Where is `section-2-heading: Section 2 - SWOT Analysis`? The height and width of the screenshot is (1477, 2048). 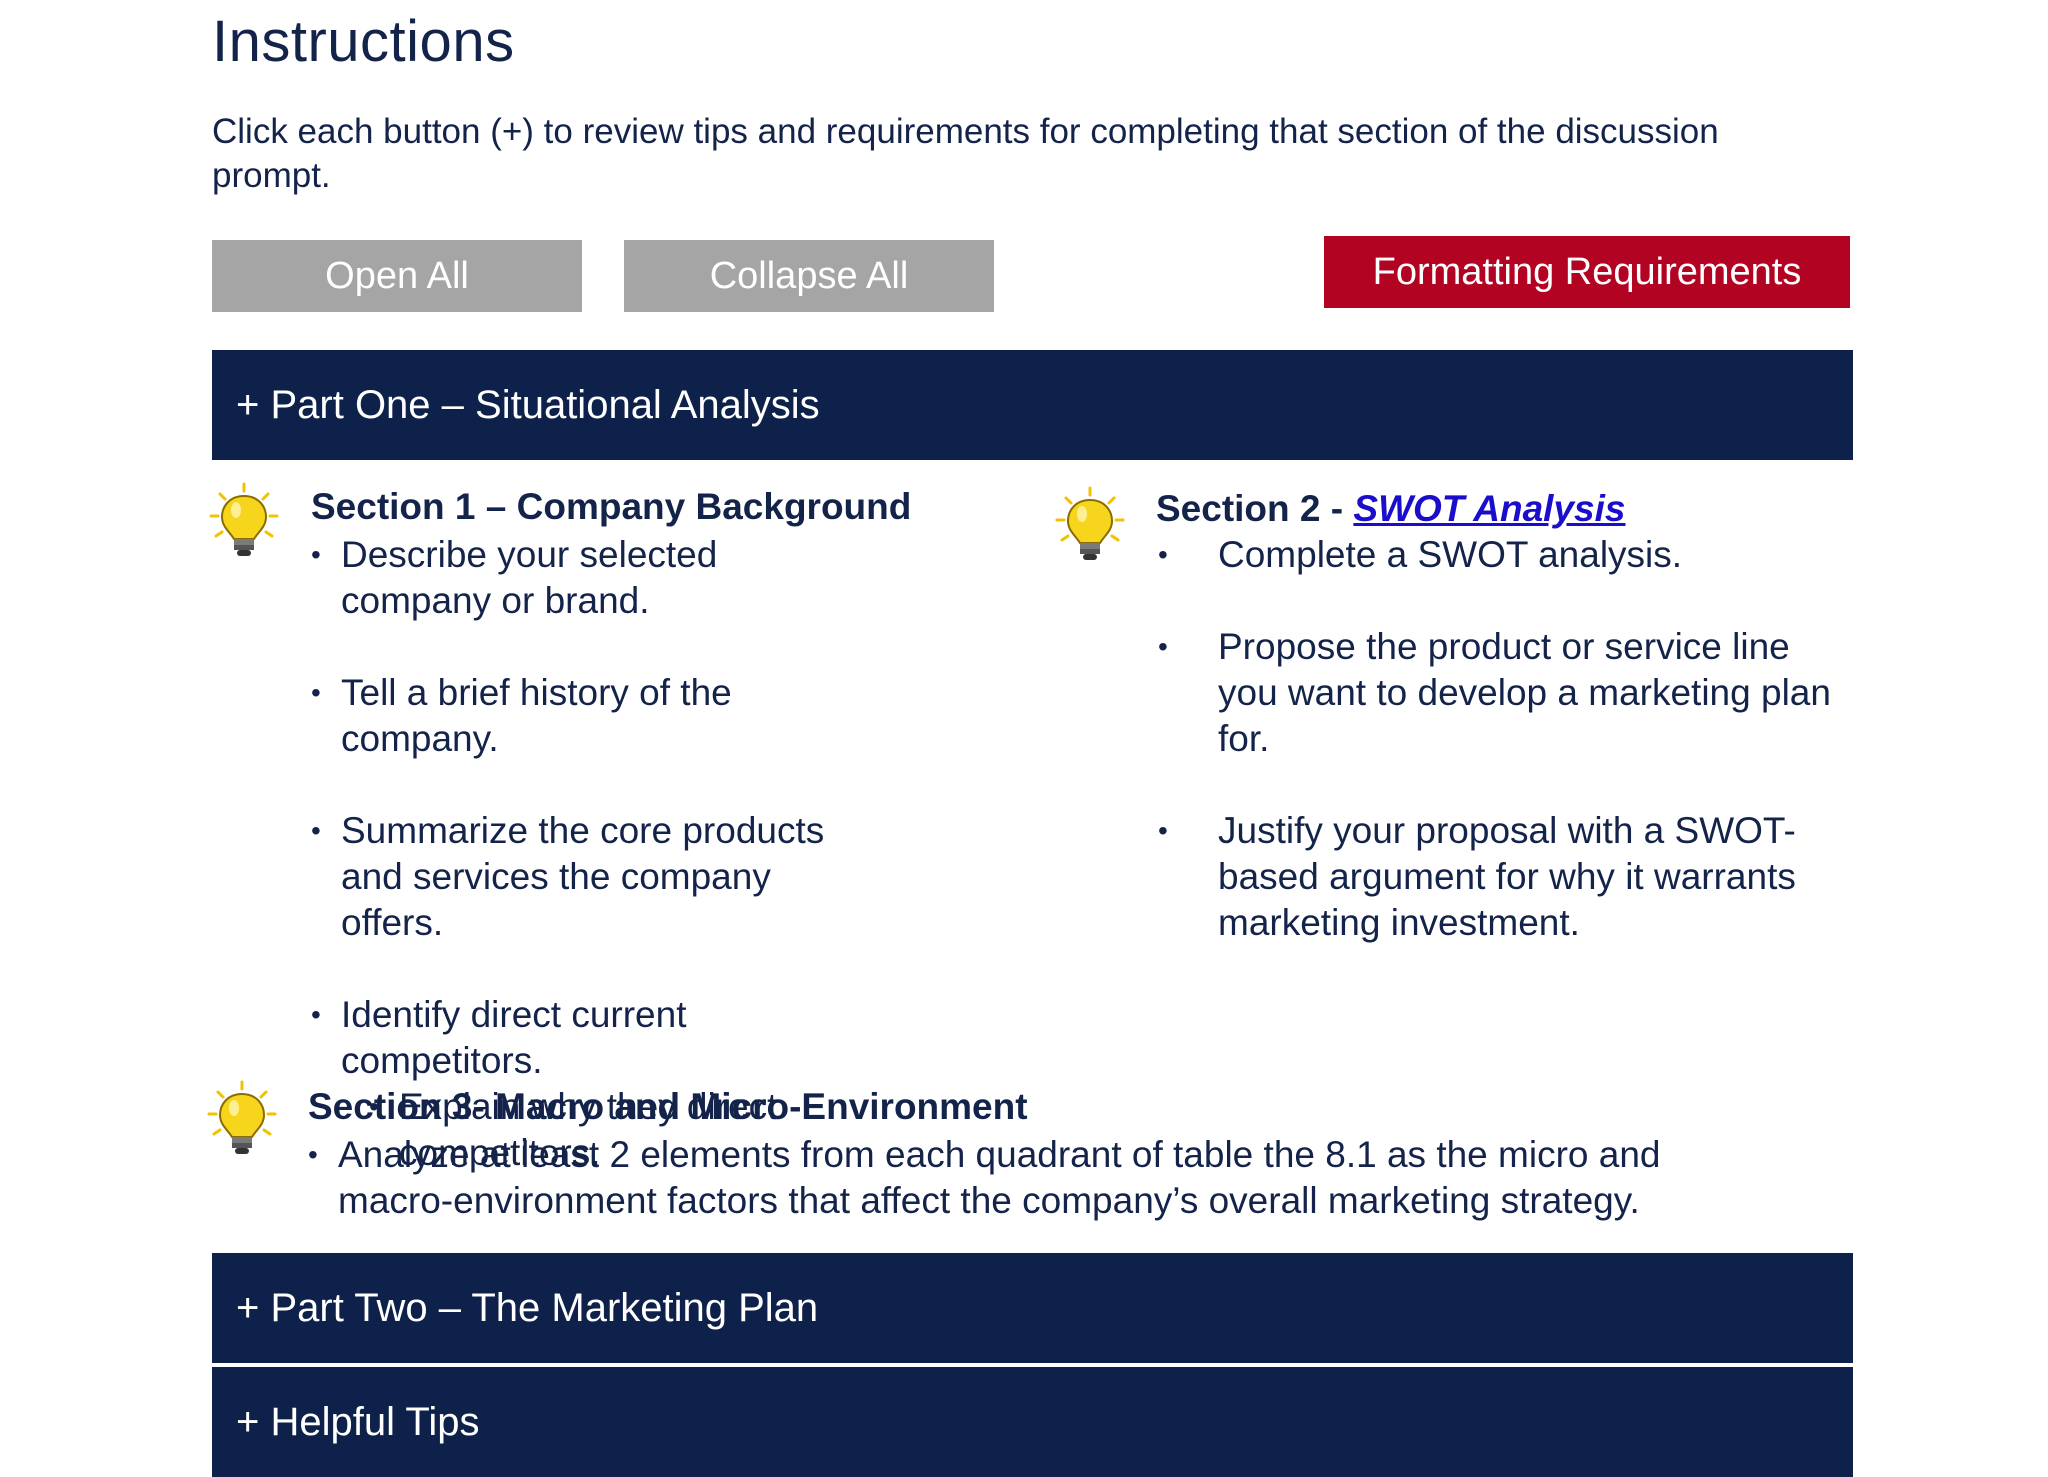
section-2-heading: Section 2 - SWOT Analysis is located at coordinates (1391, 508).